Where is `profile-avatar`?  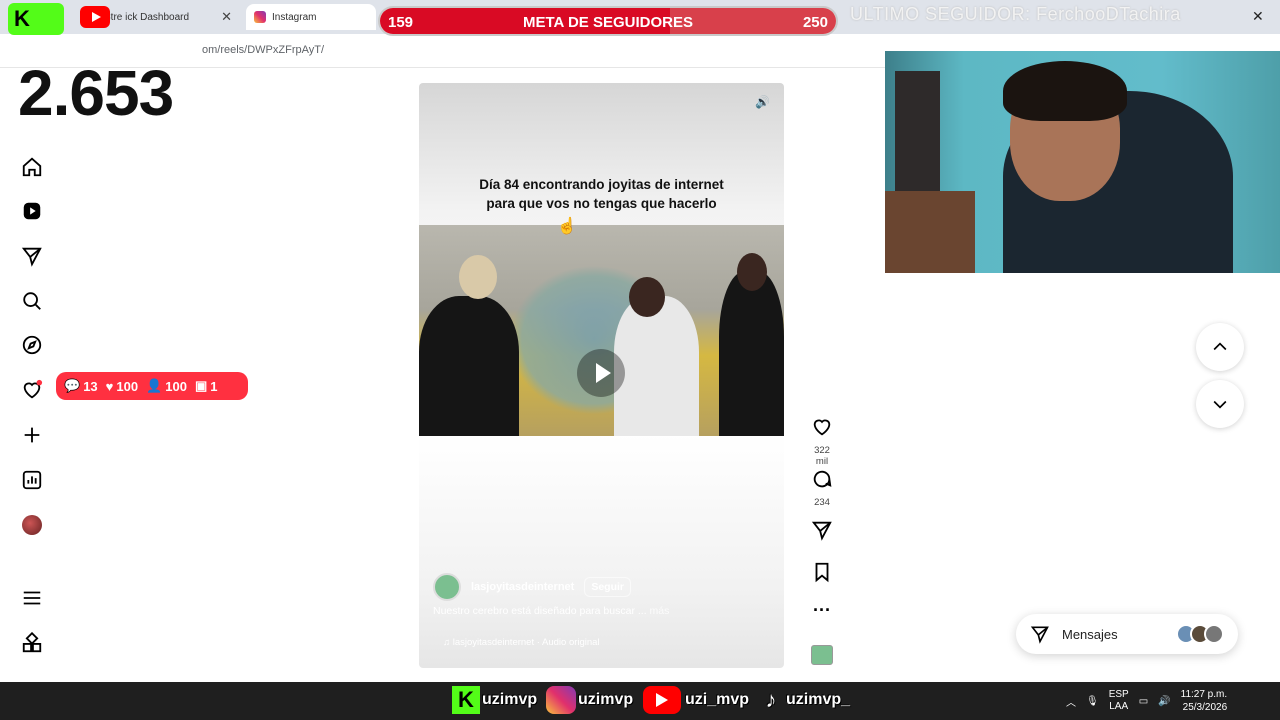
profile-avatar is located at coordinates (32, 525).